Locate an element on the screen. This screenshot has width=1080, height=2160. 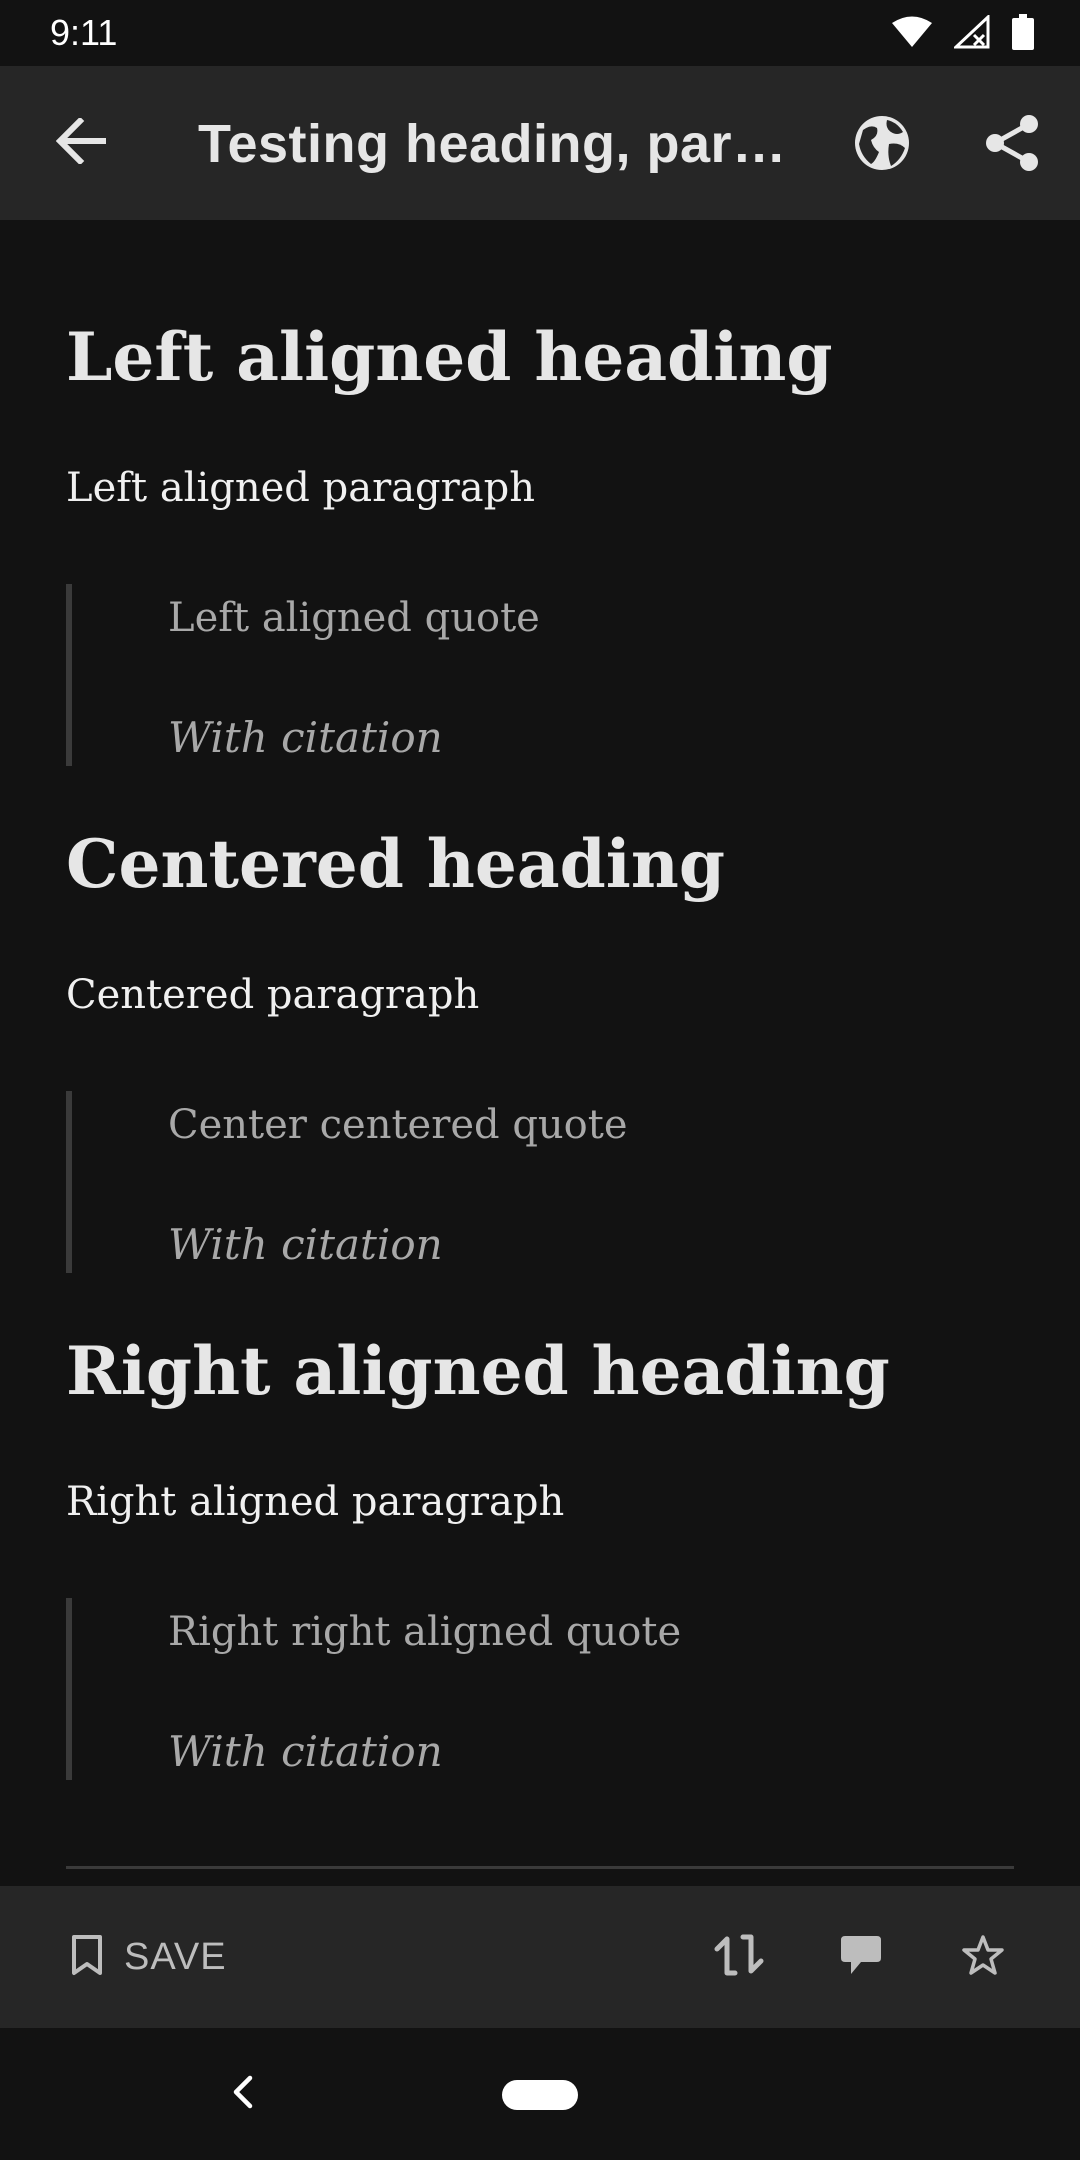
favorite-button is located at coordinates (983, 1957).